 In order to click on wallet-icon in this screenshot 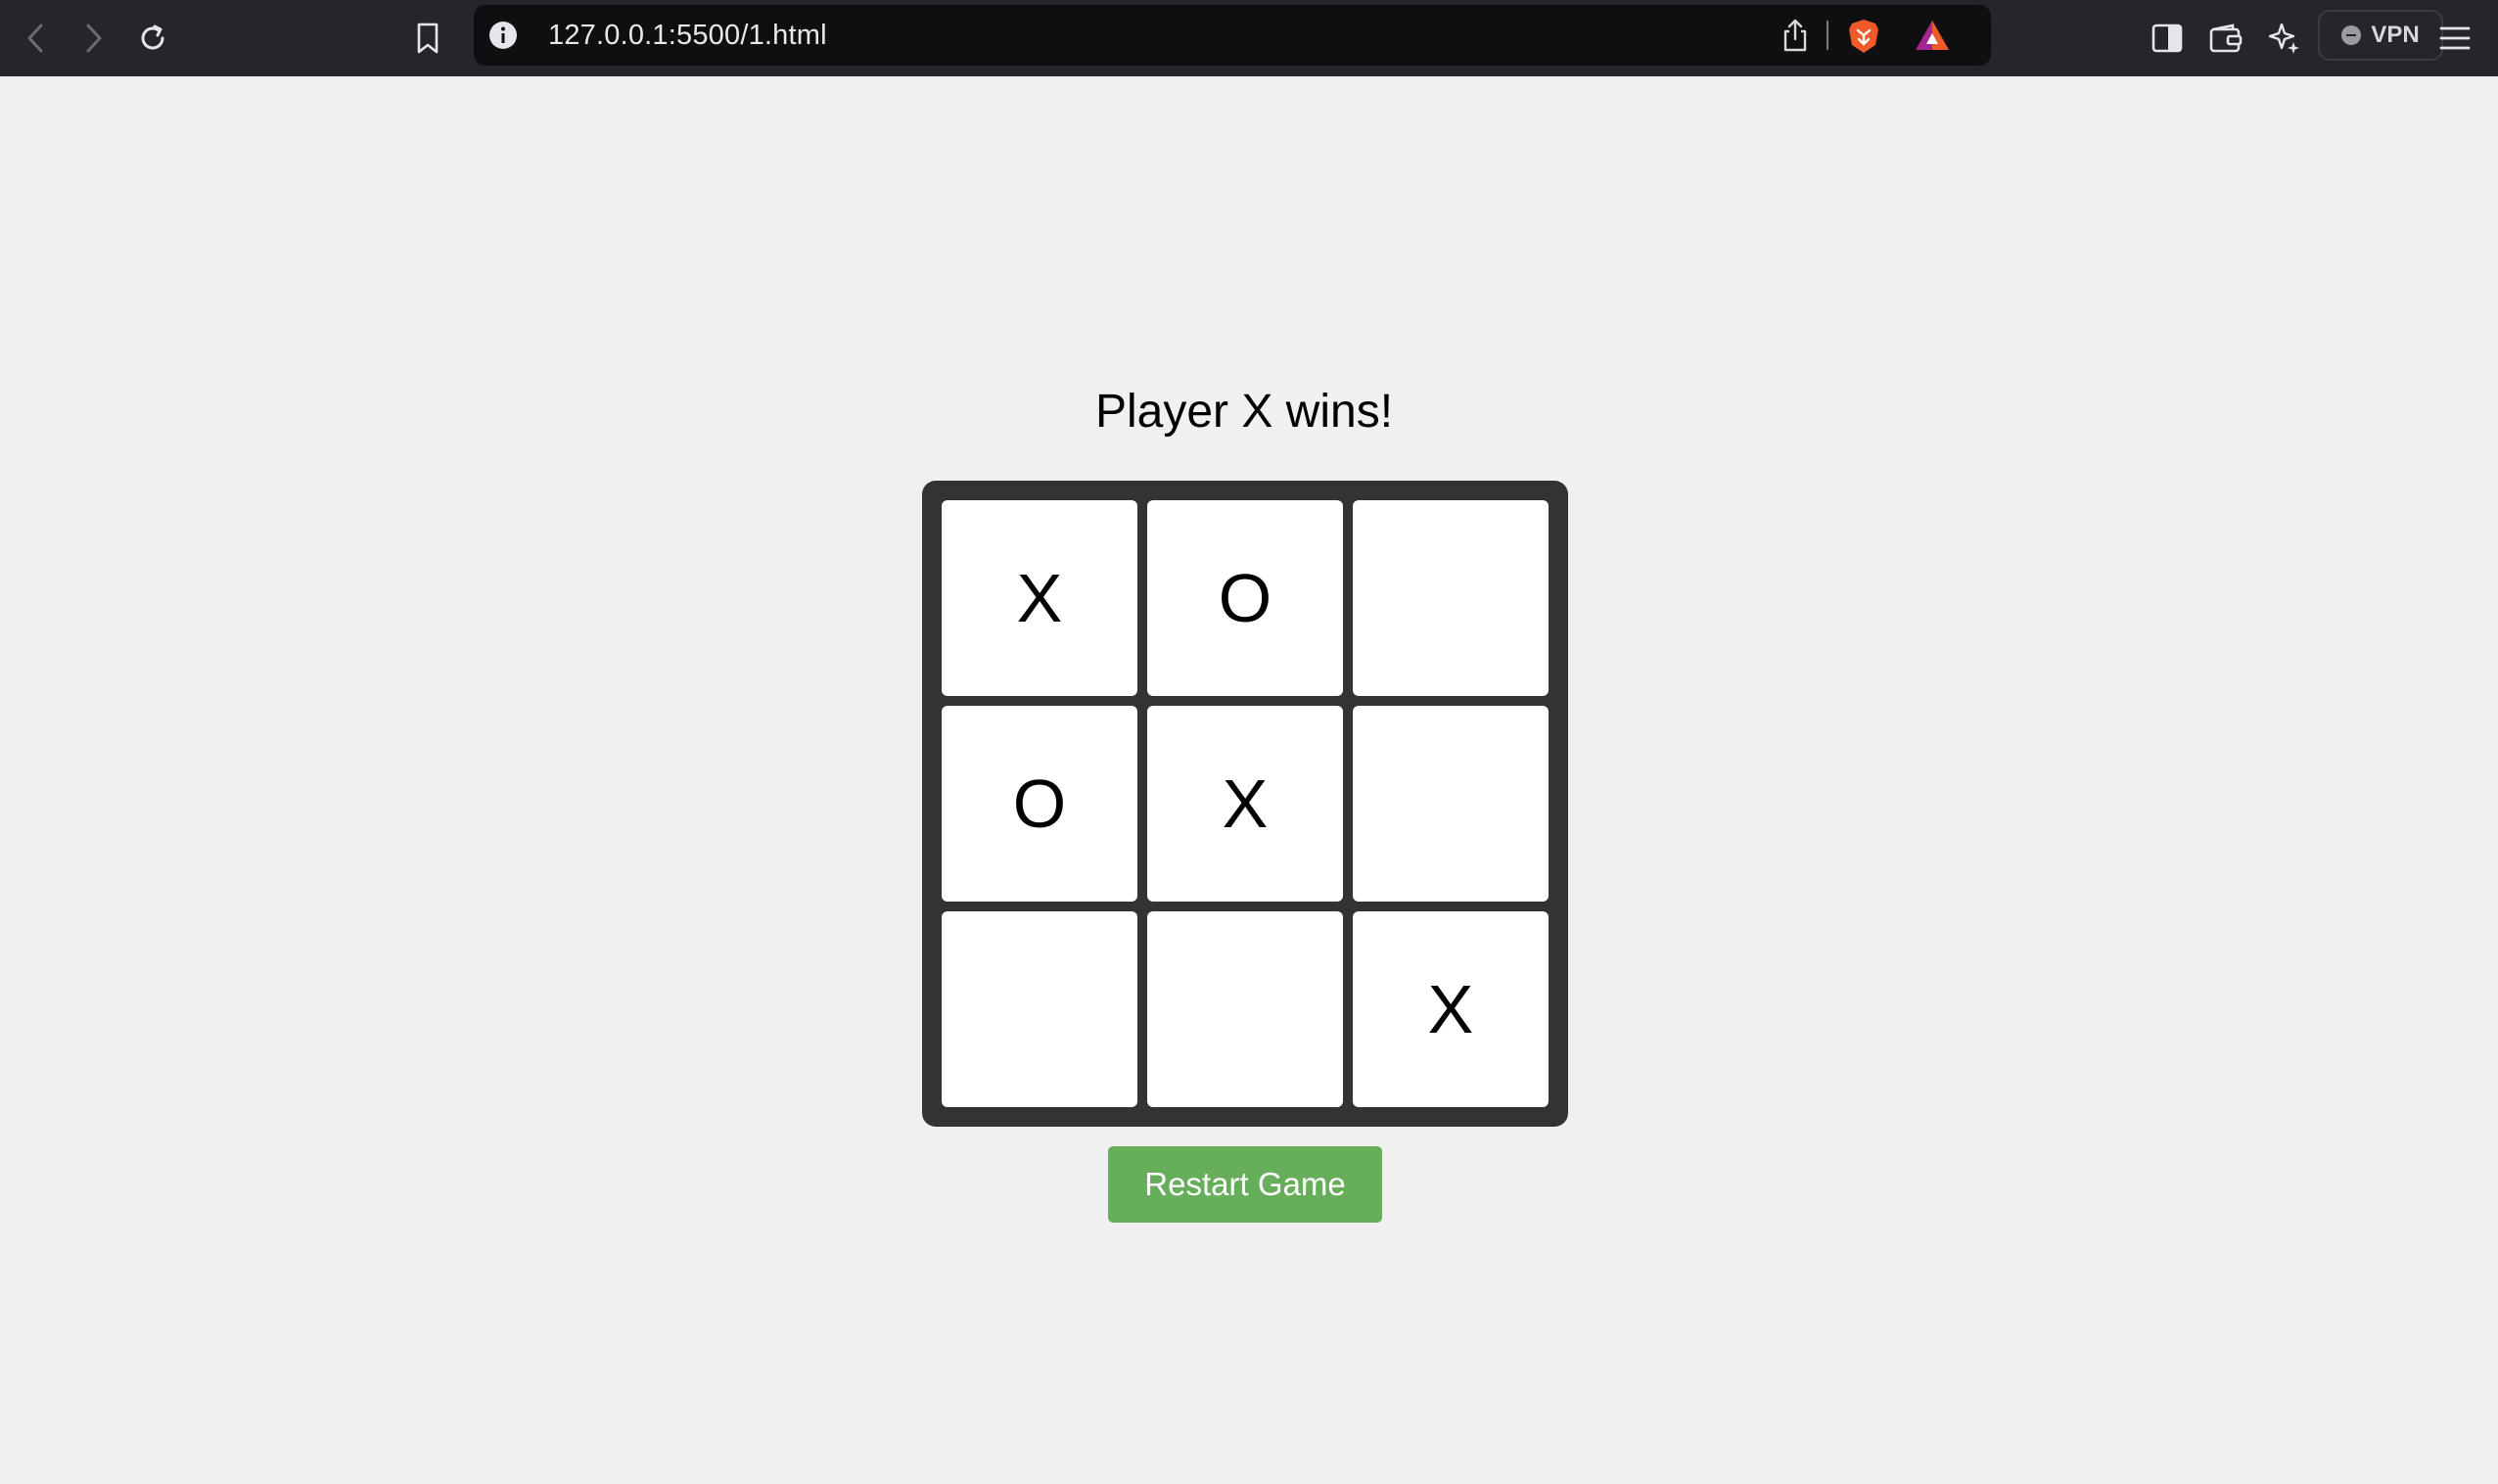, I will do `click(2225, 38)`.